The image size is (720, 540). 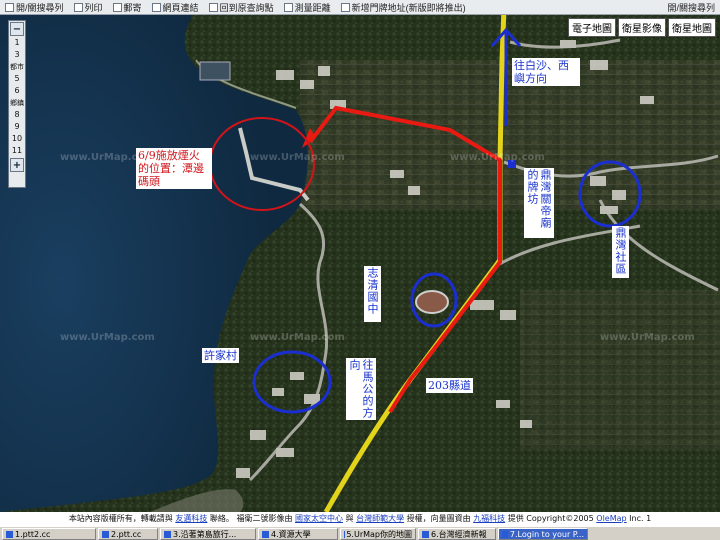 I want to click on footer-link-ntnu: 台灣師範大學, so click(x=380, y=518).